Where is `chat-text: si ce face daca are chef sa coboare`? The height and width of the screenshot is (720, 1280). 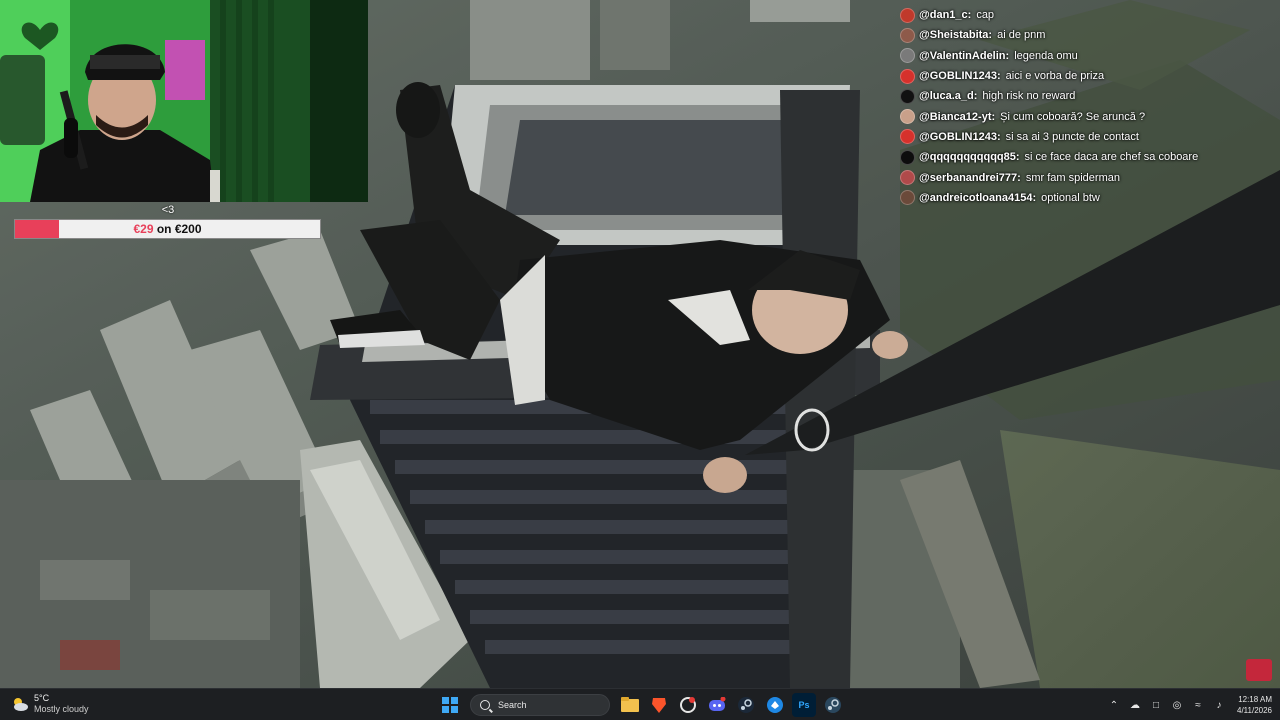
chat-text: si ce face daca are chef sa coboare is located at coordinates (1111, 157).